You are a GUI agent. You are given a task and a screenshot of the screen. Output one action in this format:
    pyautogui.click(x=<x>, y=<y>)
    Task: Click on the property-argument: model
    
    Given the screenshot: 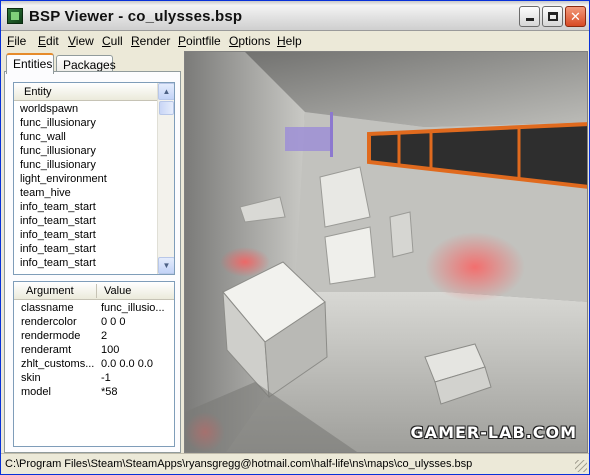 What is the action you would take?
    pyautogui.click(x=36, y=392)
    